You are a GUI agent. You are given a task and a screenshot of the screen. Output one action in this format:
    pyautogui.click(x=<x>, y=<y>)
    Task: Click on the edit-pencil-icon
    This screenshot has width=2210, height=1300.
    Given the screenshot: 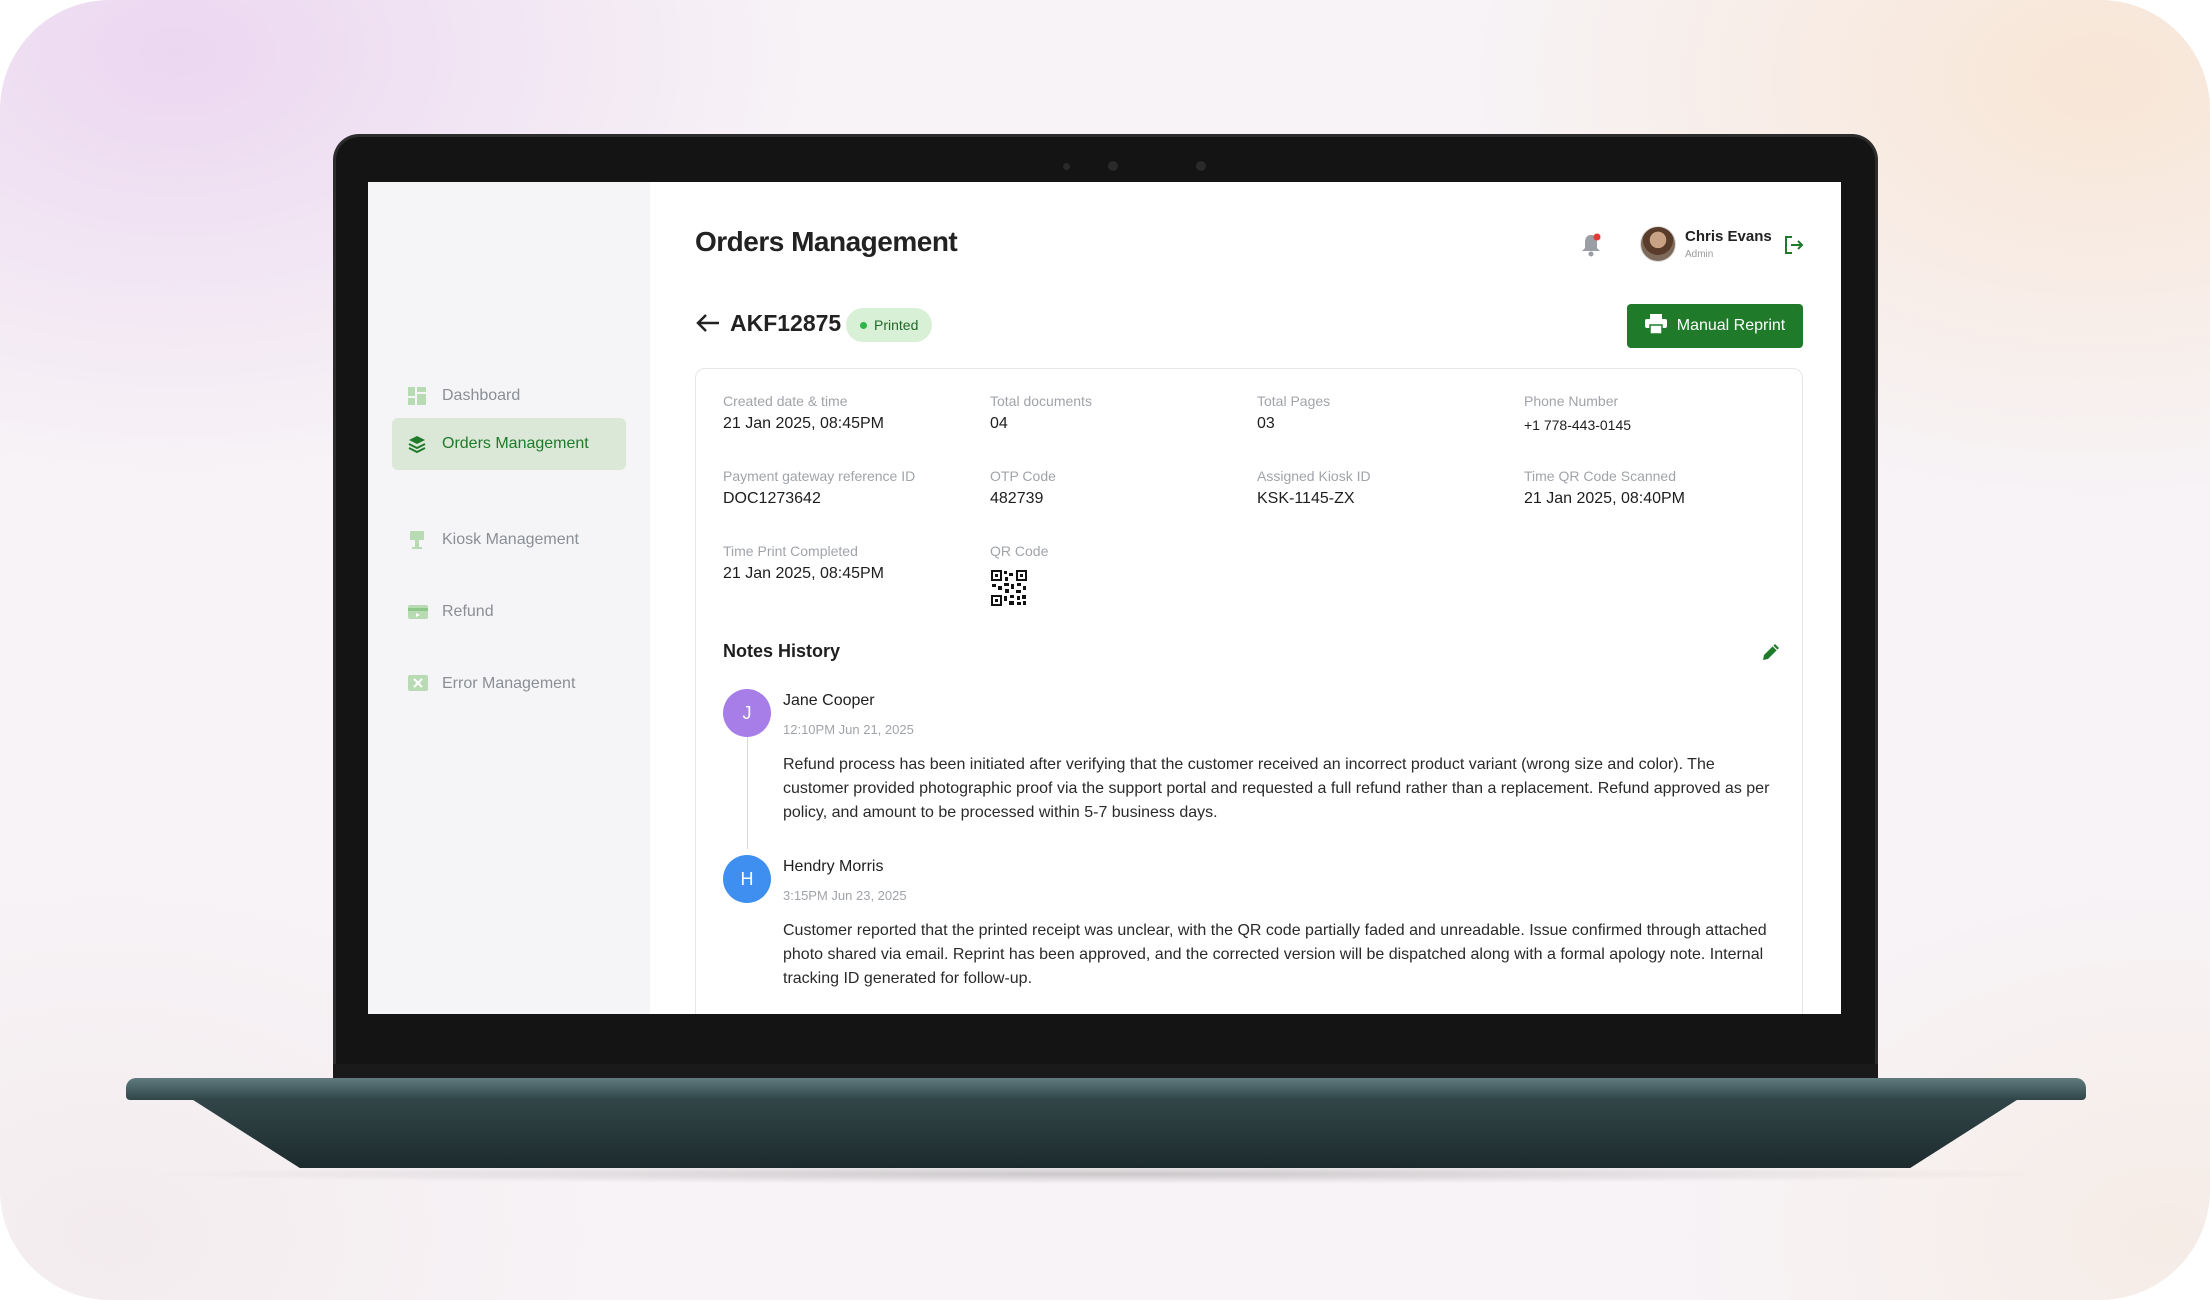 What is the action you would take?
    pyautogui.click(x=1771, y=652)
    